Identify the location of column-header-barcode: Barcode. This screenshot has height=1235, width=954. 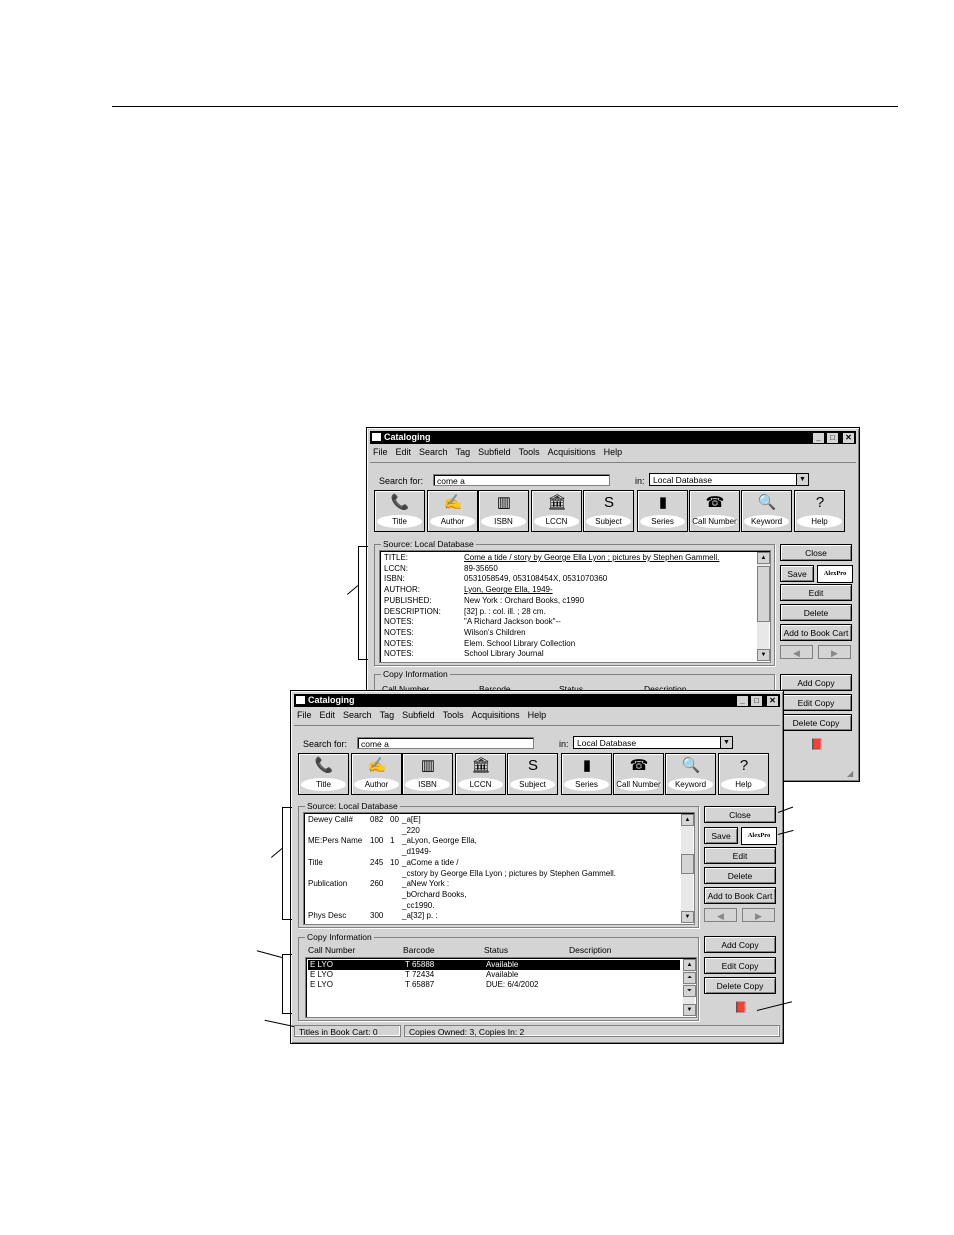
(419, 950).